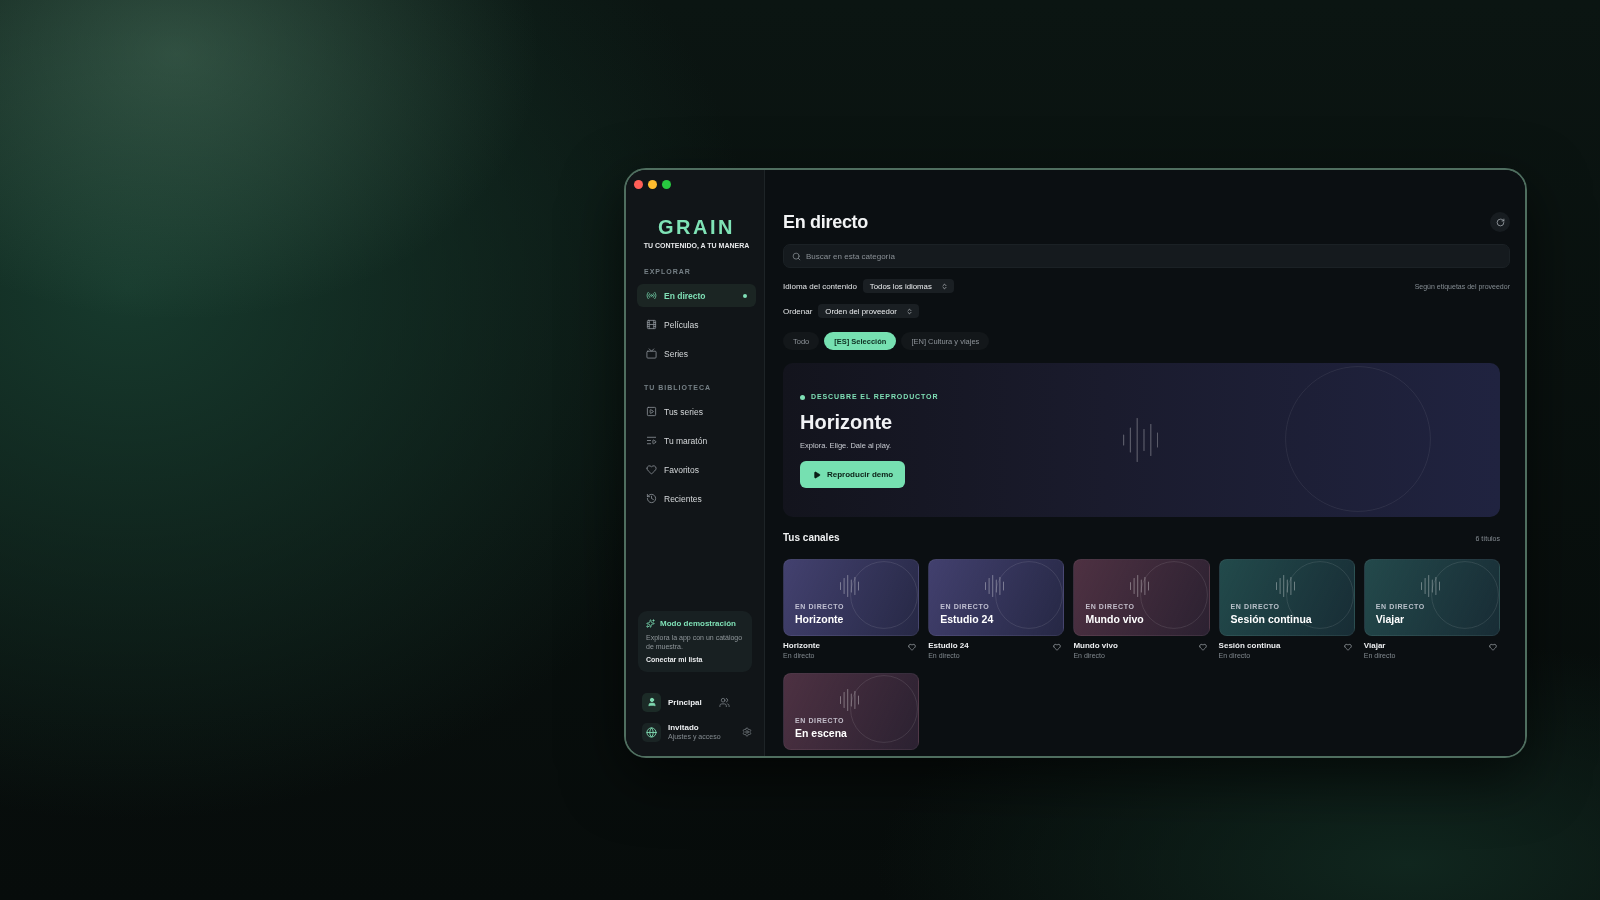 The height and width of the screenshot is (900, 1600). I want to click on thumbnail-title: Mundo vivo, so click(1114, 619).